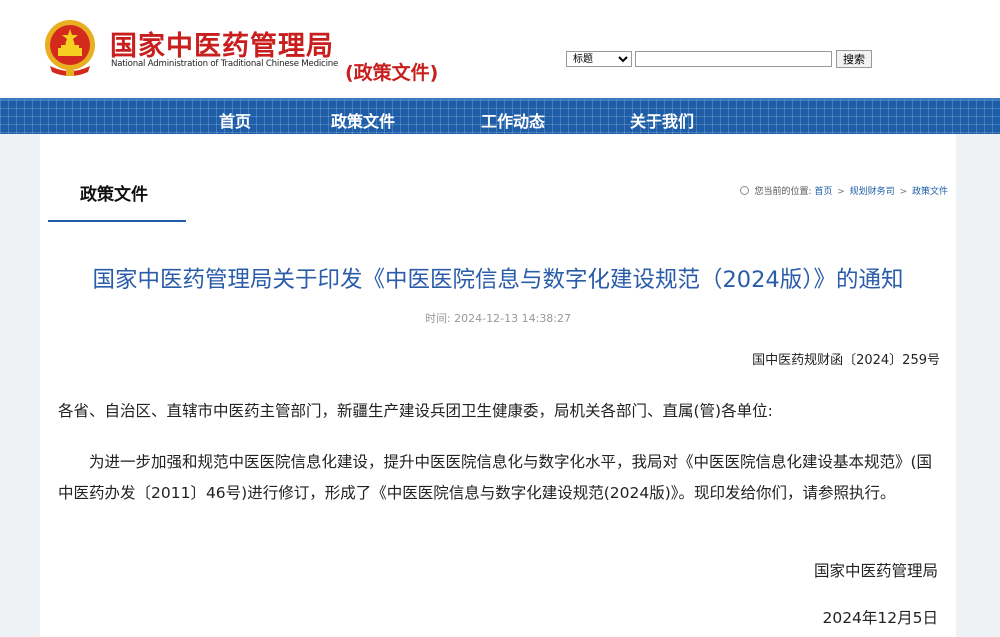 The width and height of the screenshot is (1000, 637). I want to click on section-tag: (政策文件), so click(392, 73).